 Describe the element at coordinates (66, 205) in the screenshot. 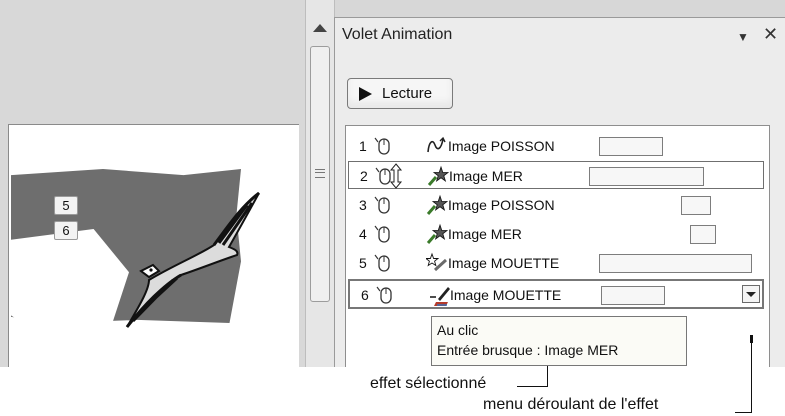

I see `animation-tag-5: 5` at that location.